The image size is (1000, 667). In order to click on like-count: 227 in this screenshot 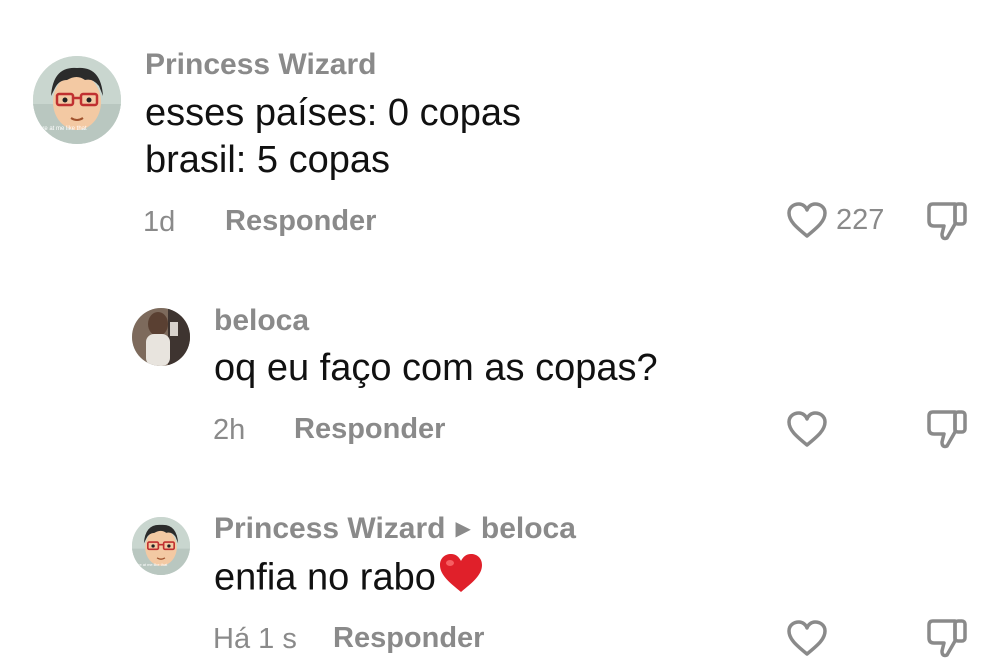, I will do `click(860, 219)`.